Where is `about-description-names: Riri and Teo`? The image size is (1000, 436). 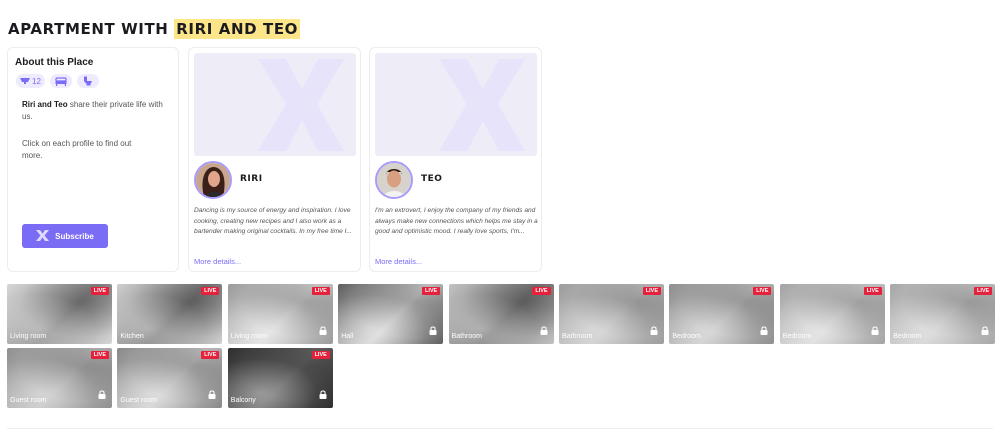
about-description-names: Riri and Teo is located at coordinates (45, 104).